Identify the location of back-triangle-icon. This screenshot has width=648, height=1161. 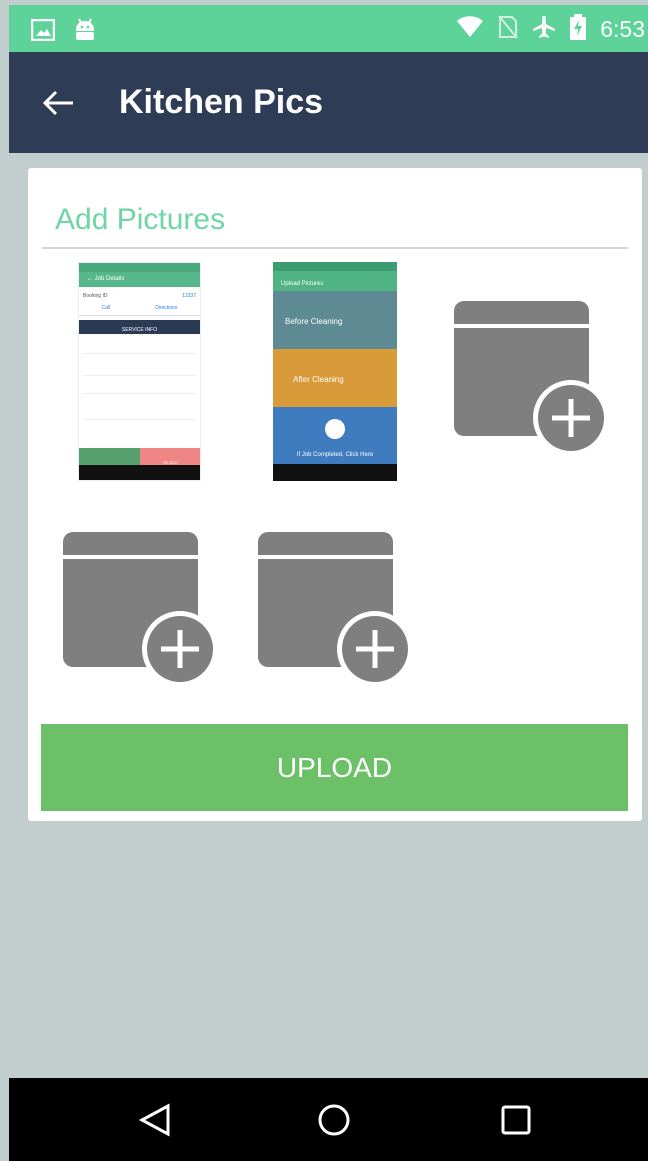
(154, 1120).